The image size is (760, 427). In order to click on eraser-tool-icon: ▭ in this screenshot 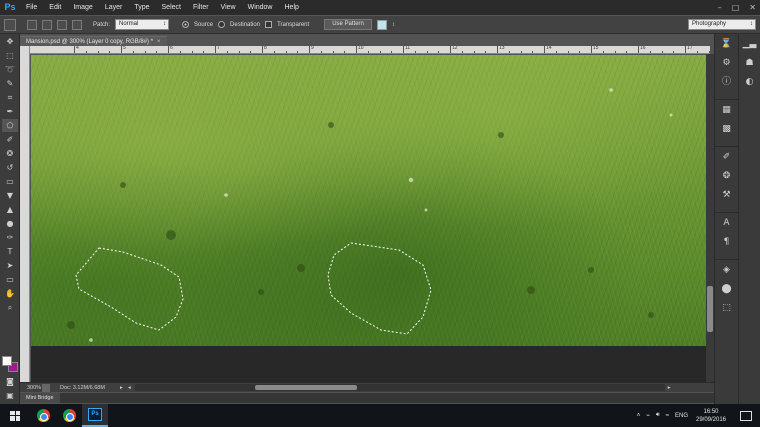, I will do `click(10, 181)`.